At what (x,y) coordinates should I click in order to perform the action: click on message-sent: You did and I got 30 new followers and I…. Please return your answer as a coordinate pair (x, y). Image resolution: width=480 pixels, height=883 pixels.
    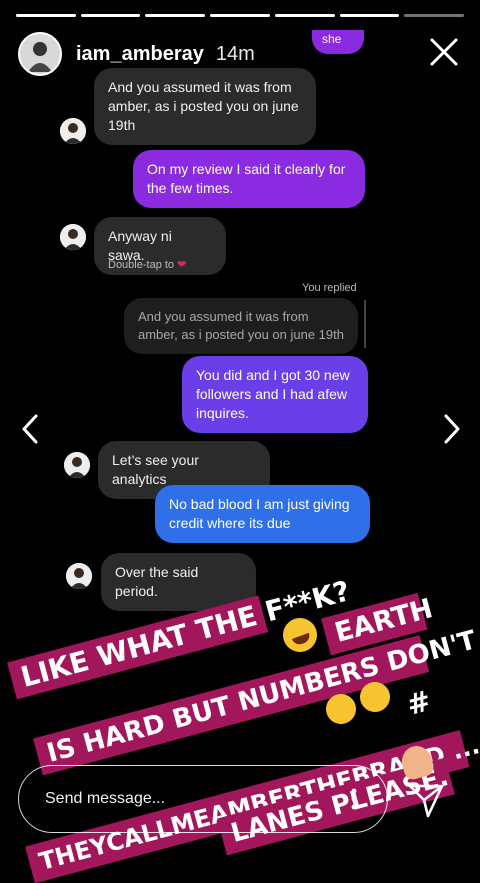
    Looking at the image, I should click on (275, 394).